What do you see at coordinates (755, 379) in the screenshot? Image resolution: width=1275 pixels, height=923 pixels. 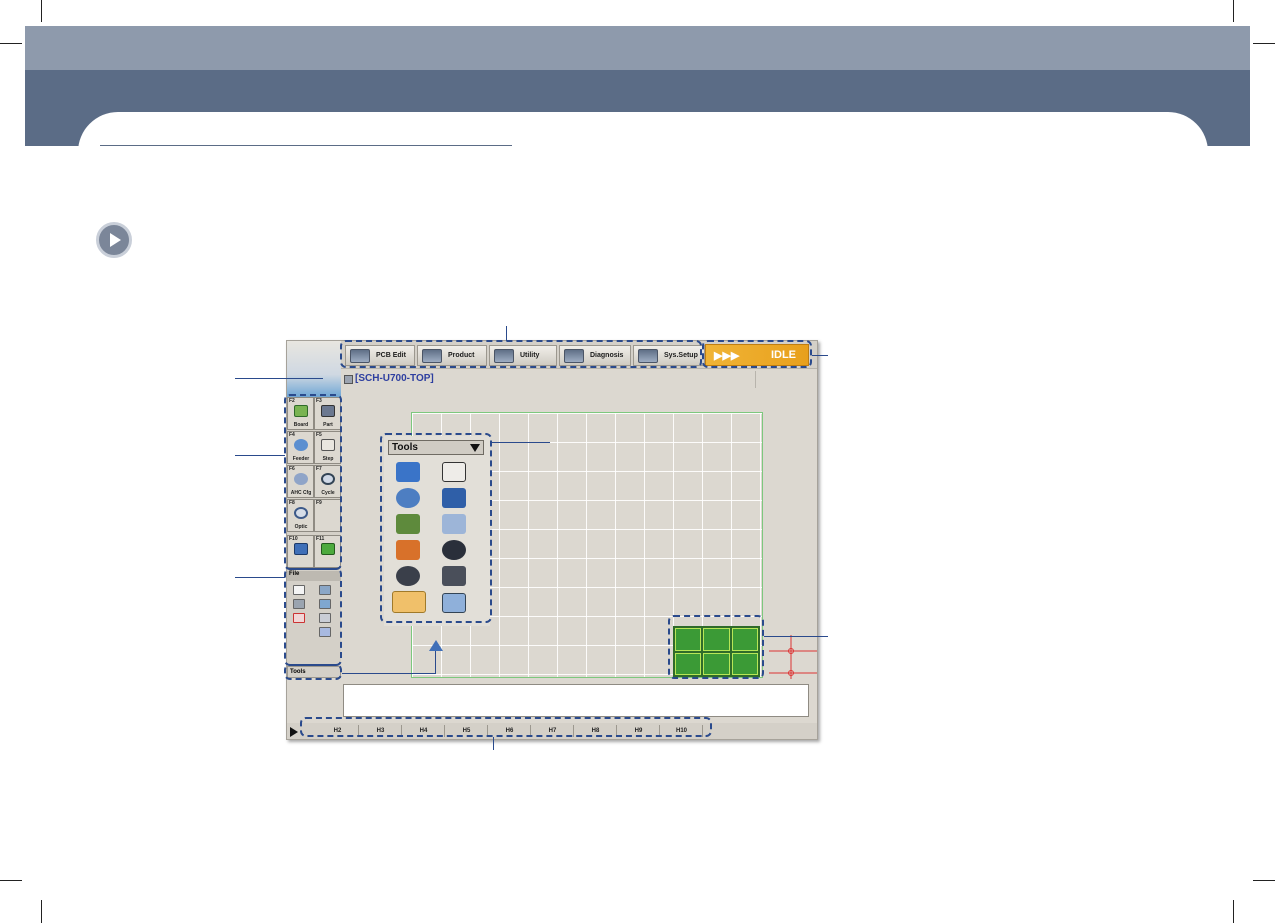 I see `divider` at bounding box center [755, 379].